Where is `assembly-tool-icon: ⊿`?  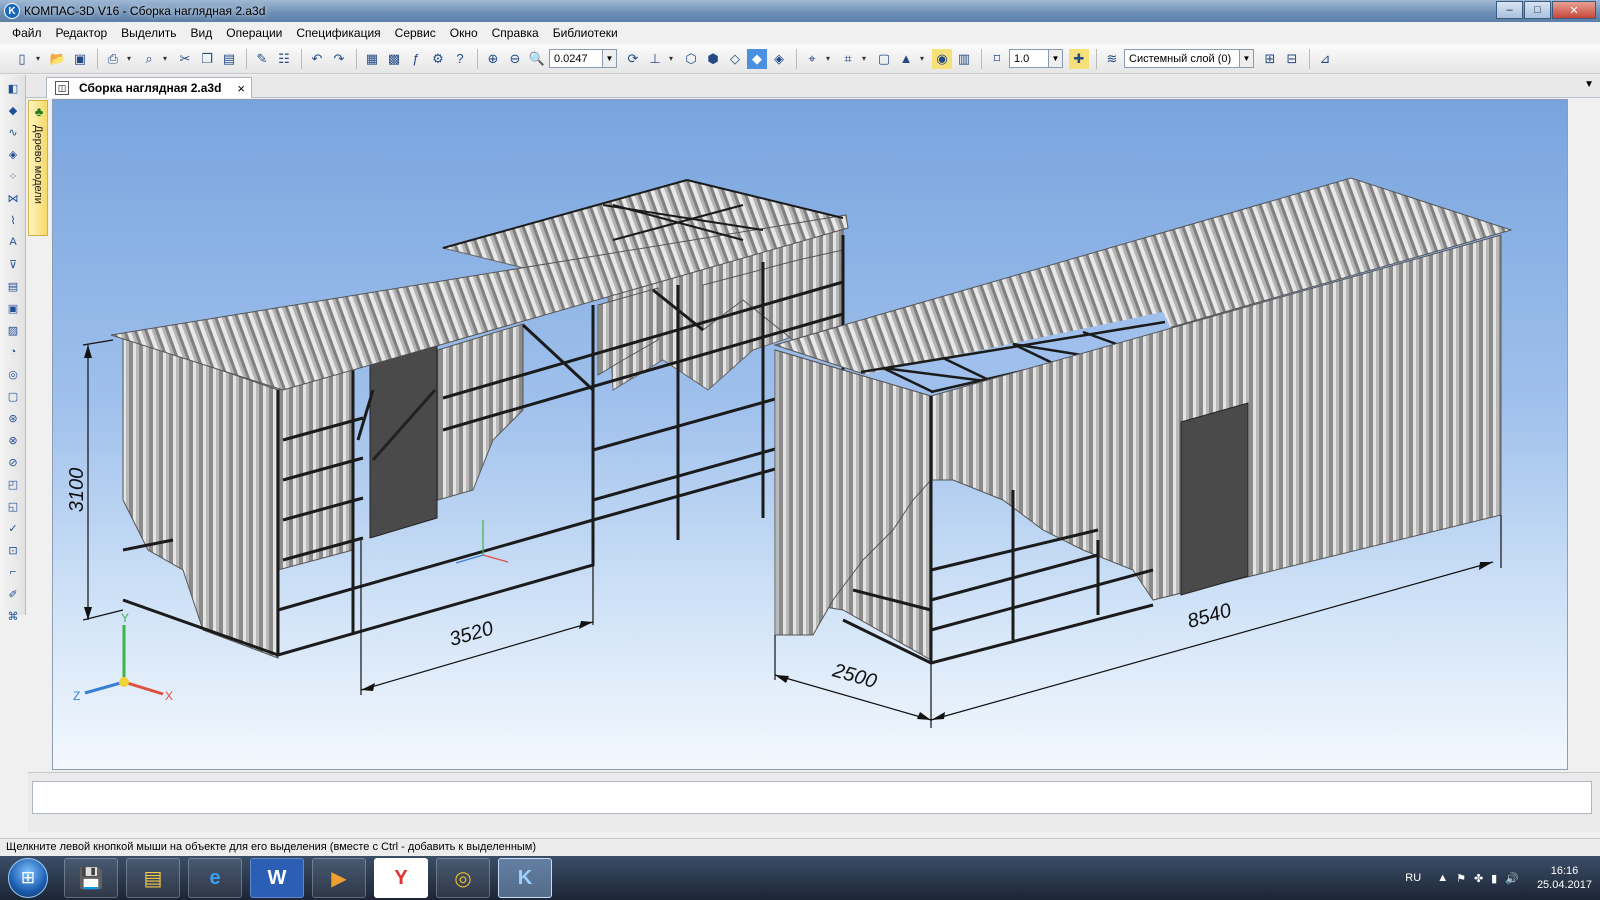 assembly-tool-icon: ⊿ is located at coordinates (1325, 59).